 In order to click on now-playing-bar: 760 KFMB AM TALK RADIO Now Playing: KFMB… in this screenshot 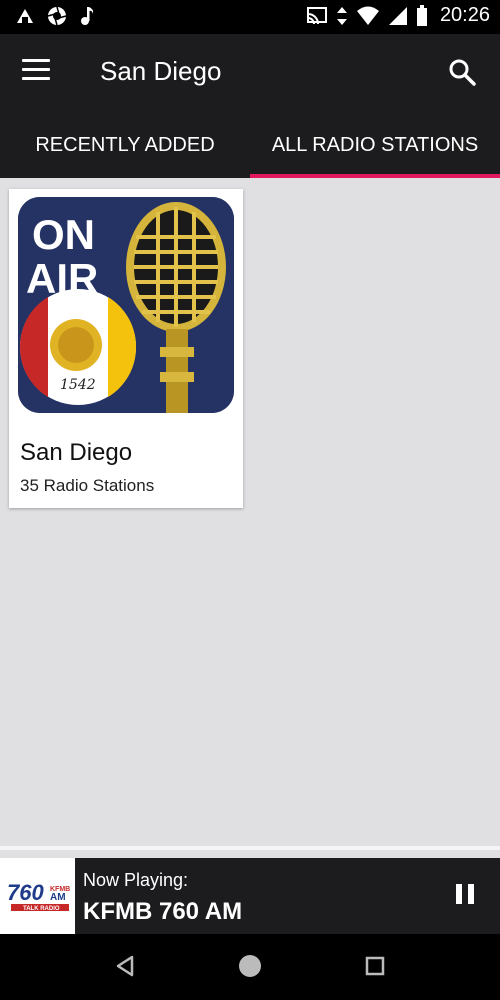, I will do `click(250, 896)`.